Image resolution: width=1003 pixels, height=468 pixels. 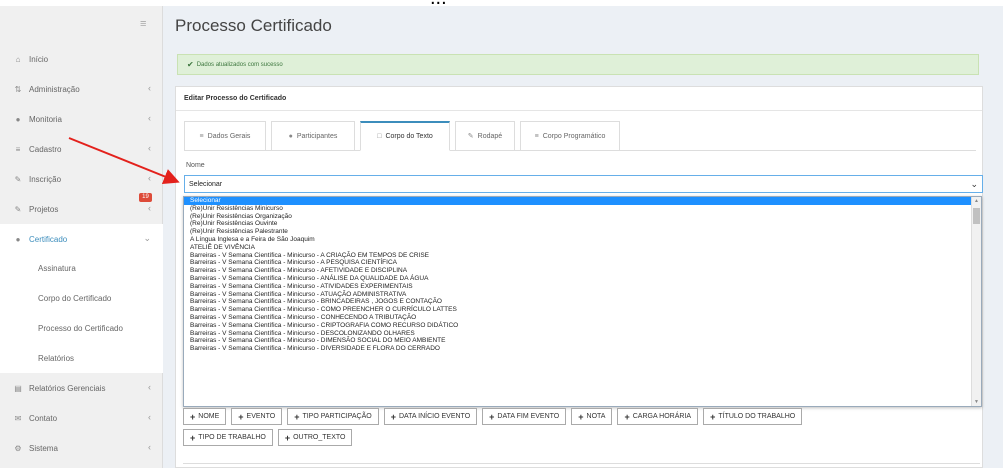 I want to click on tab-label: Rodapé, so click(x=490, y=136).